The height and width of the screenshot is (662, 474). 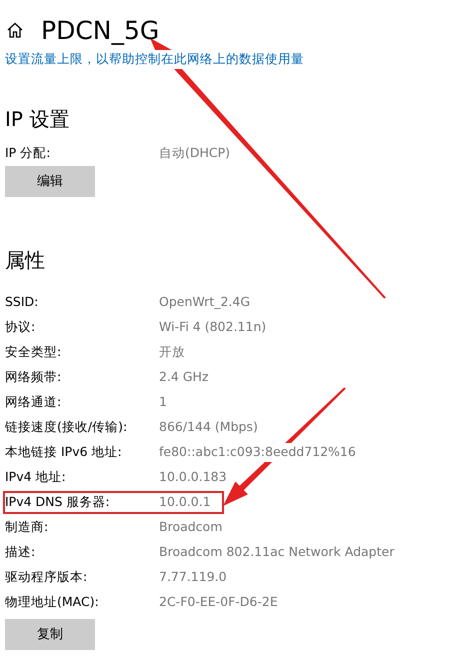 What do you see at coordinates (37, 118) in the screenshot?
I see `section-heading: IP 设置` at bounding box center [37, 118].